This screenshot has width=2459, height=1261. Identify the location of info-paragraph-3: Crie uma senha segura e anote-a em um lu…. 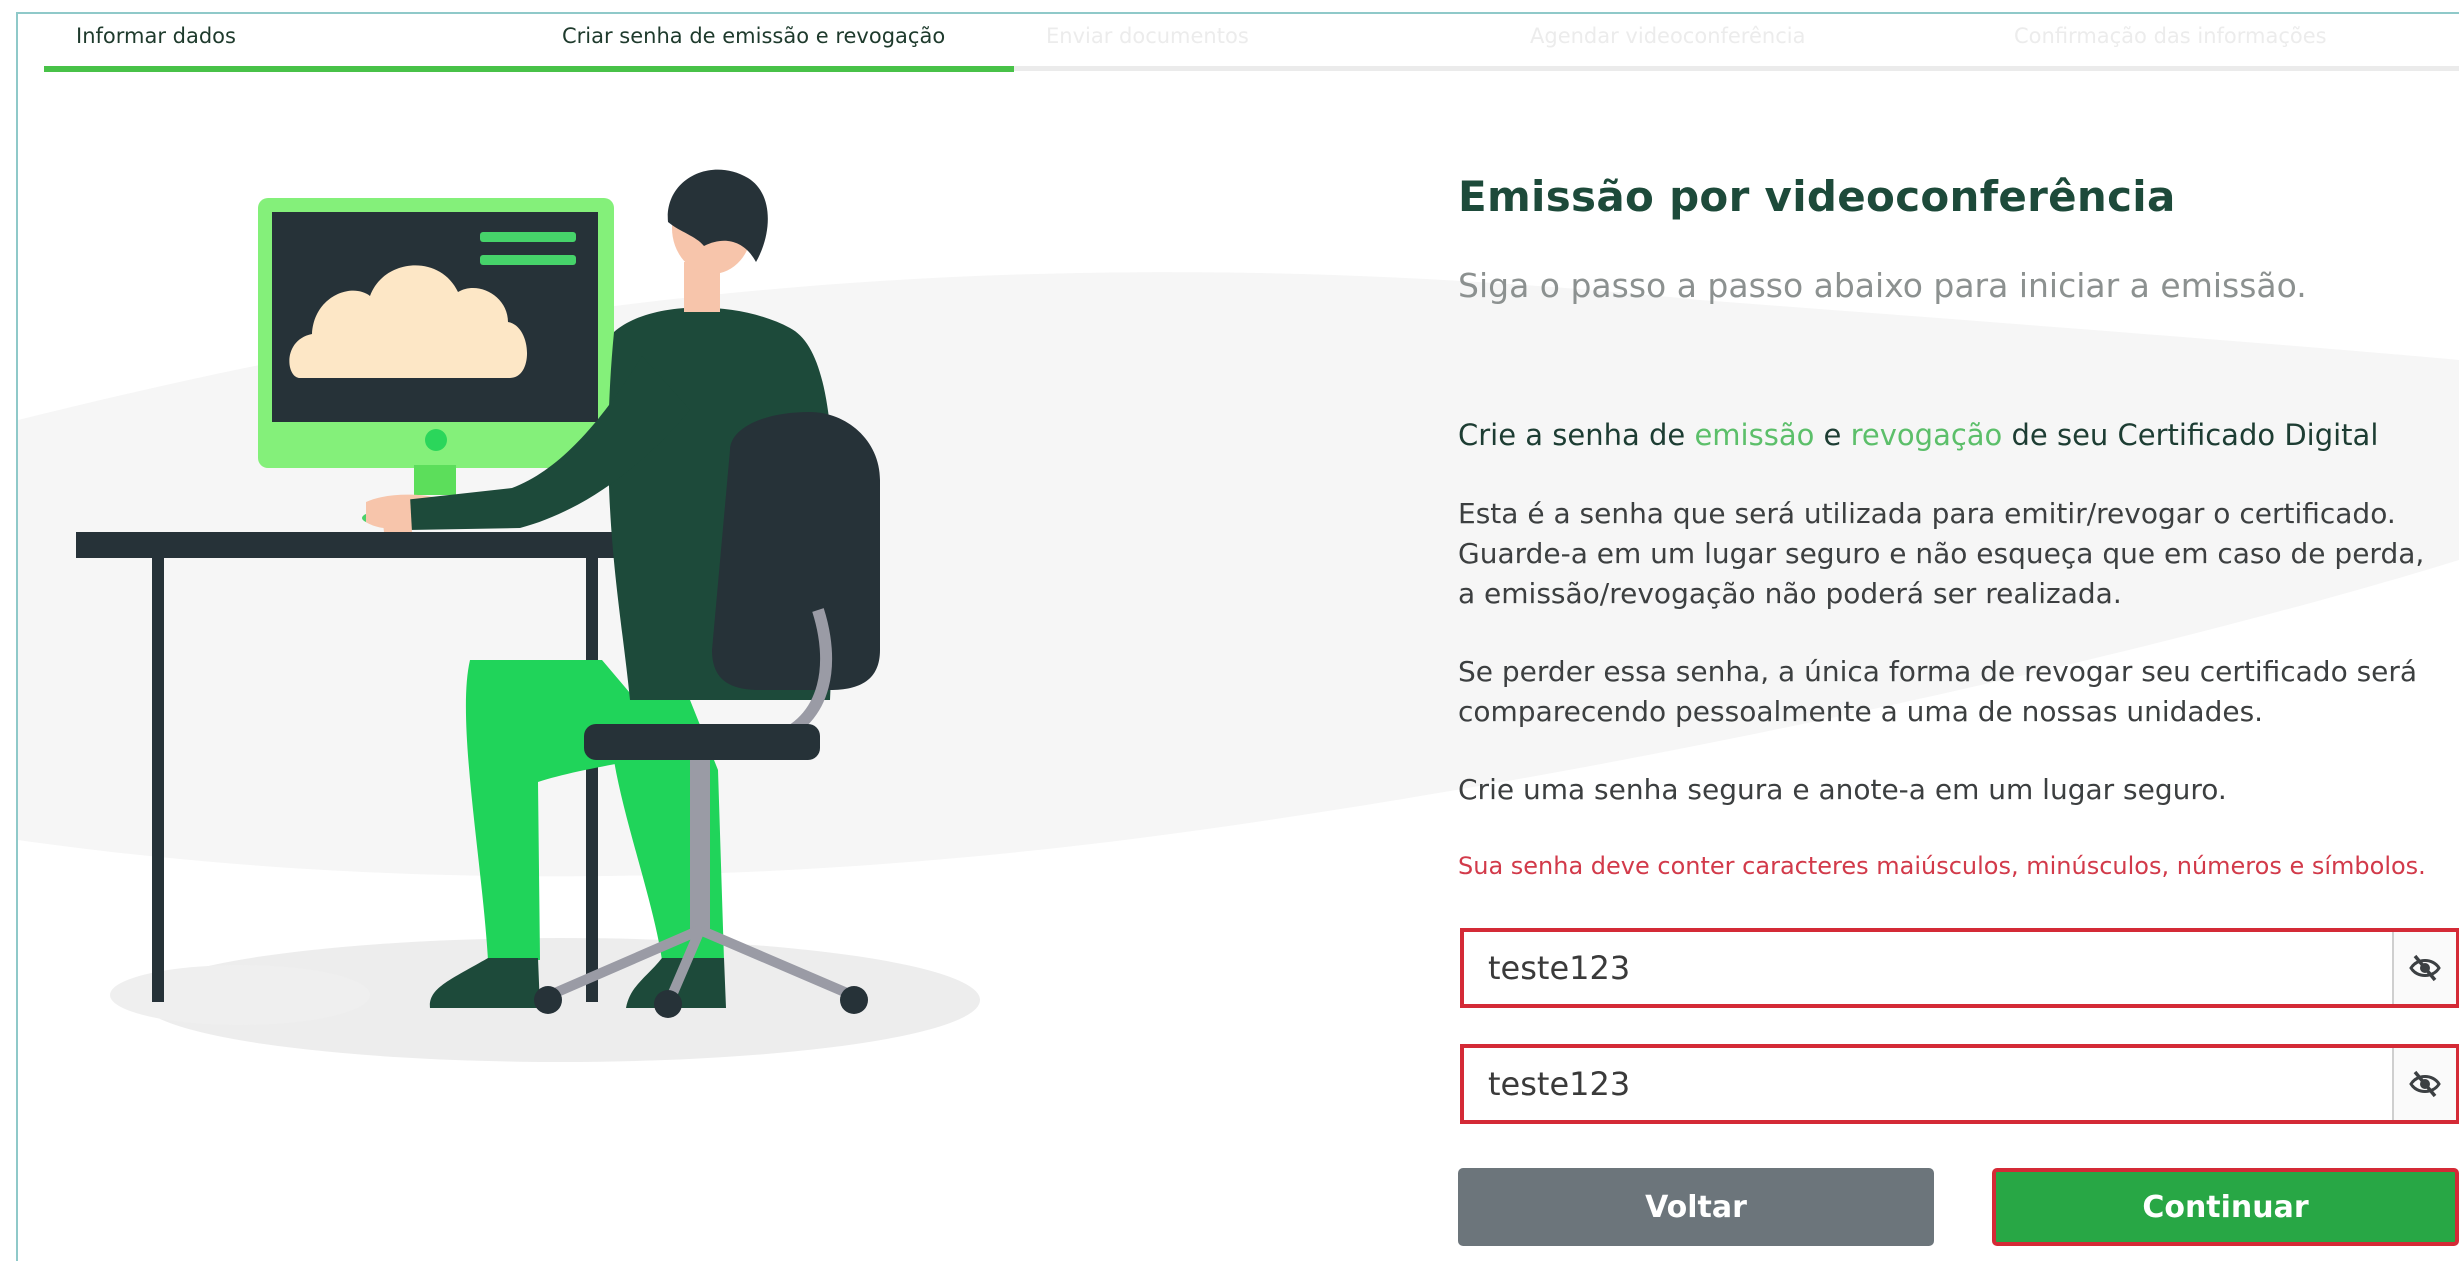
(1842, 789).